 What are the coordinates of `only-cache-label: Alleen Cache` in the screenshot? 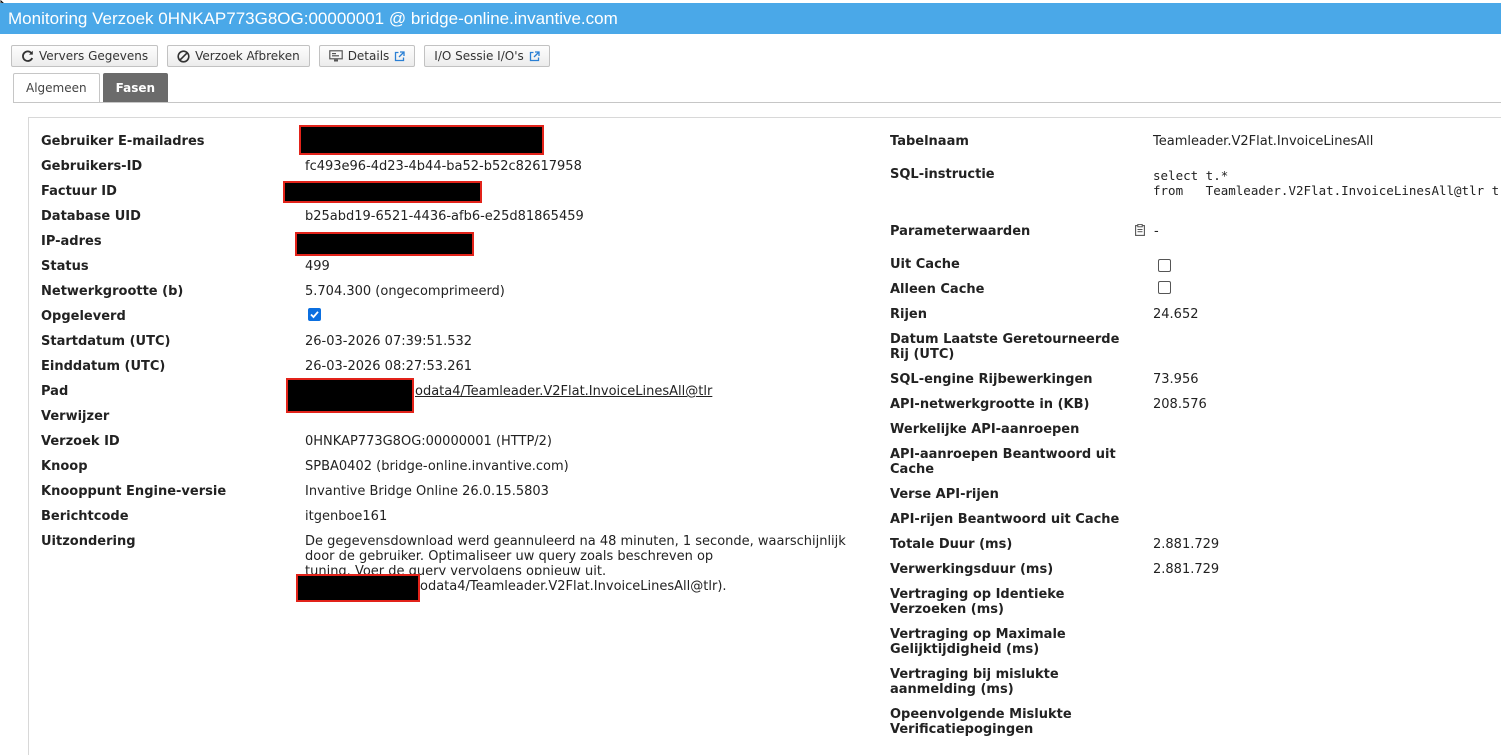 It's located at (937, 289).